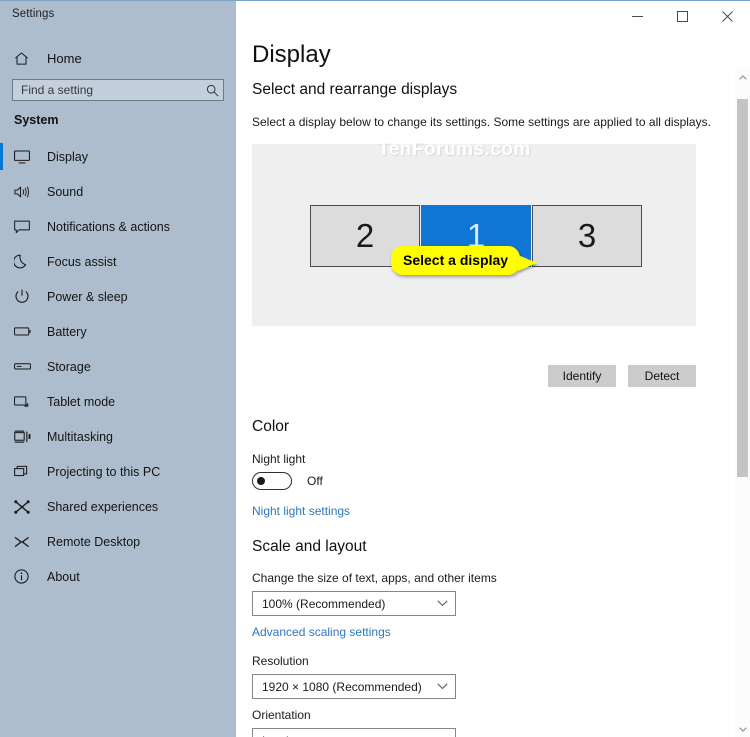 The image size is (750, 737). I want to click on maximize-button, so click(682, 16).